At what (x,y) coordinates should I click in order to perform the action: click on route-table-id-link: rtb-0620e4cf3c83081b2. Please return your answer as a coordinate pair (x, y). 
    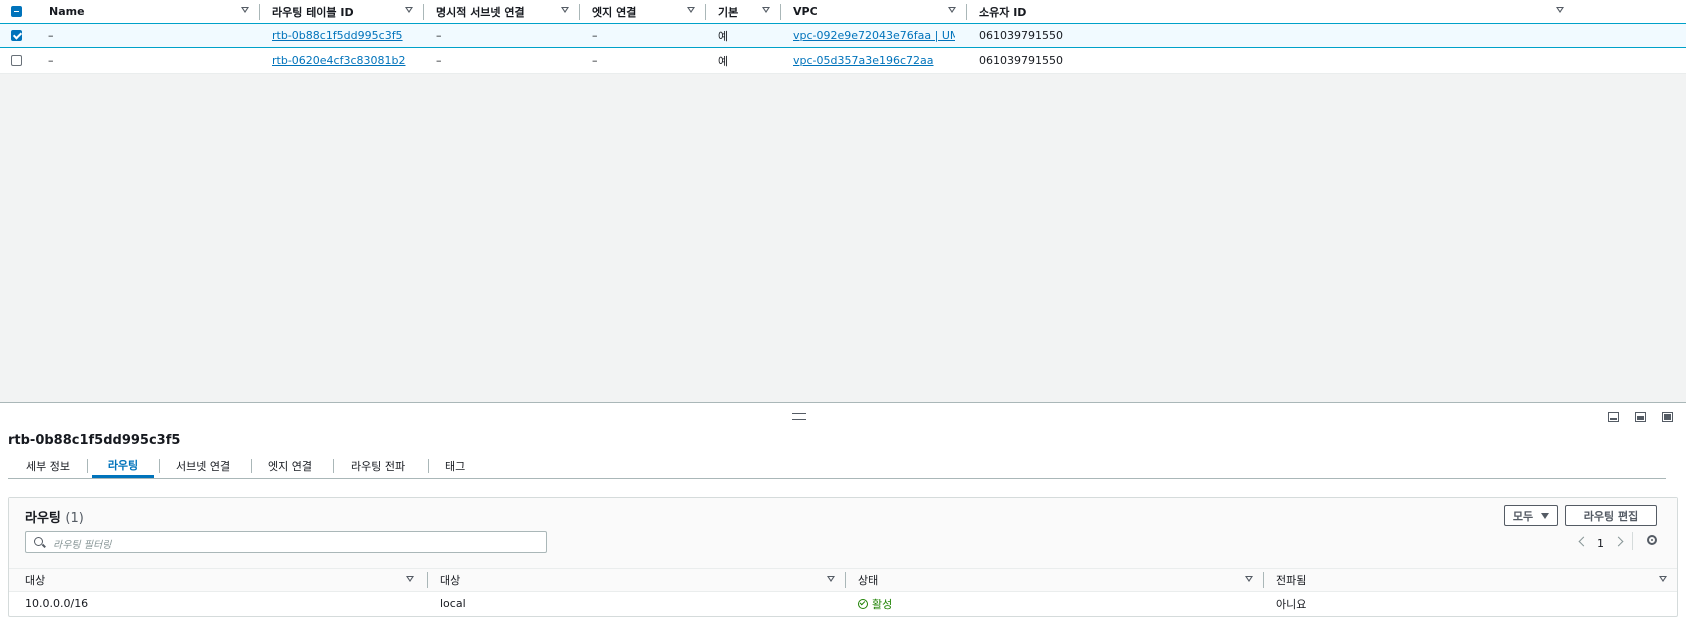
    Looking at the image, I should click on (339, 60).